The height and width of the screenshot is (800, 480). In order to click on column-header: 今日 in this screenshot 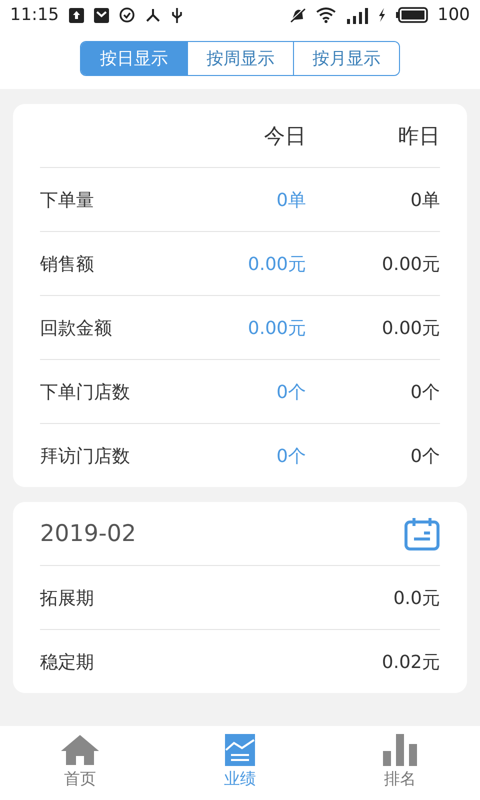, I will do `click(284, 136)`.